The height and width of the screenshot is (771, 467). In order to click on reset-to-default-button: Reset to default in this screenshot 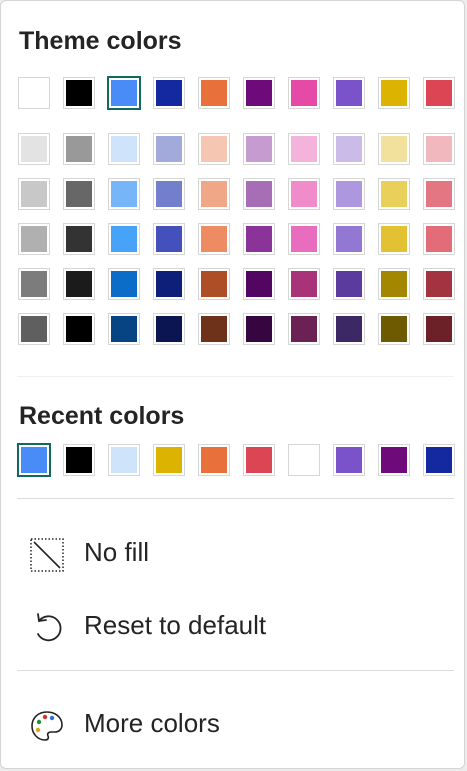, I will do `click(233, 625)`.